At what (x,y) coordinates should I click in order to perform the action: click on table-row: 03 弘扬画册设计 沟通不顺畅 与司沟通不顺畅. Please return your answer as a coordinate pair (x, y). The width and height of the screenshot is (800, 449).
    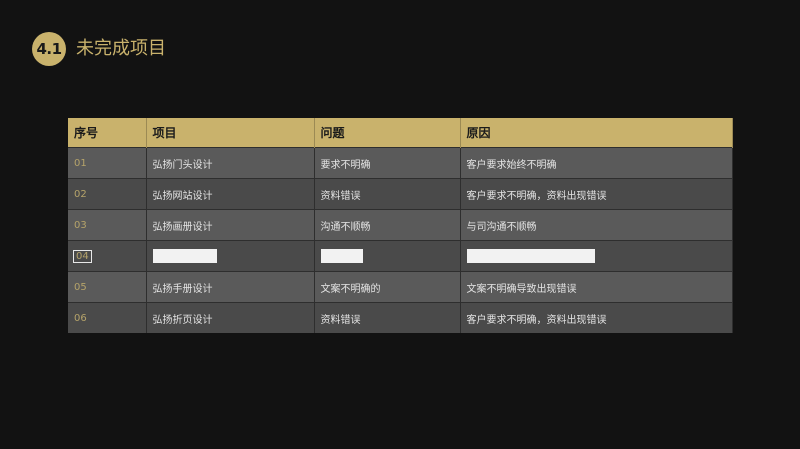
    Looking at the image, I should click on (400, 225).